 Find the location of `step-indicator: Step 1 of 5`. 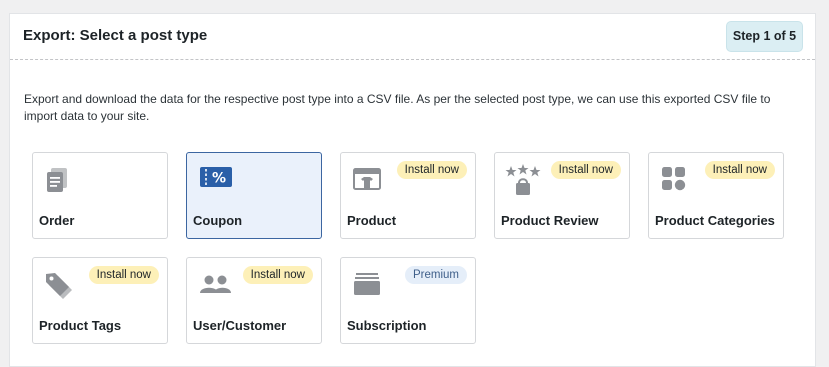

step-indicator: Step 1 of 5 is located at coordinates (764, 36).